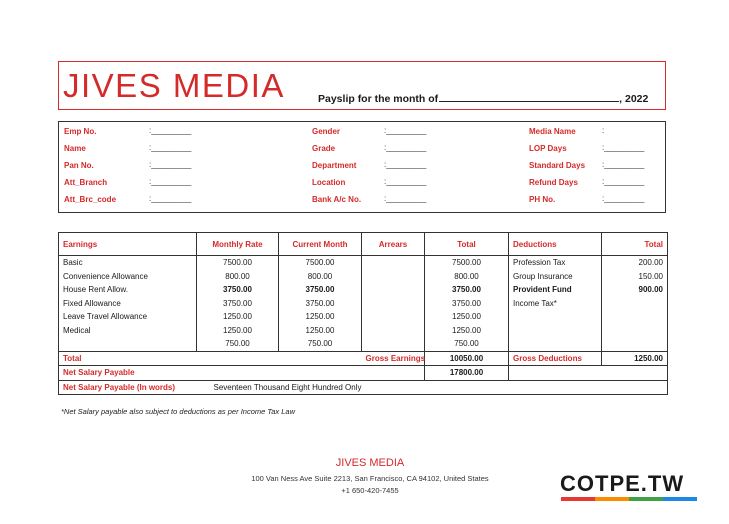 Image resolution: width=729 pixels, height=524 pixels. What do you see at coordinates (432, 387) in the screenshot?
I see `net-salary-words-value: Seventeen Thousand Eight Hundred Only` at bounding box center [432, 387].